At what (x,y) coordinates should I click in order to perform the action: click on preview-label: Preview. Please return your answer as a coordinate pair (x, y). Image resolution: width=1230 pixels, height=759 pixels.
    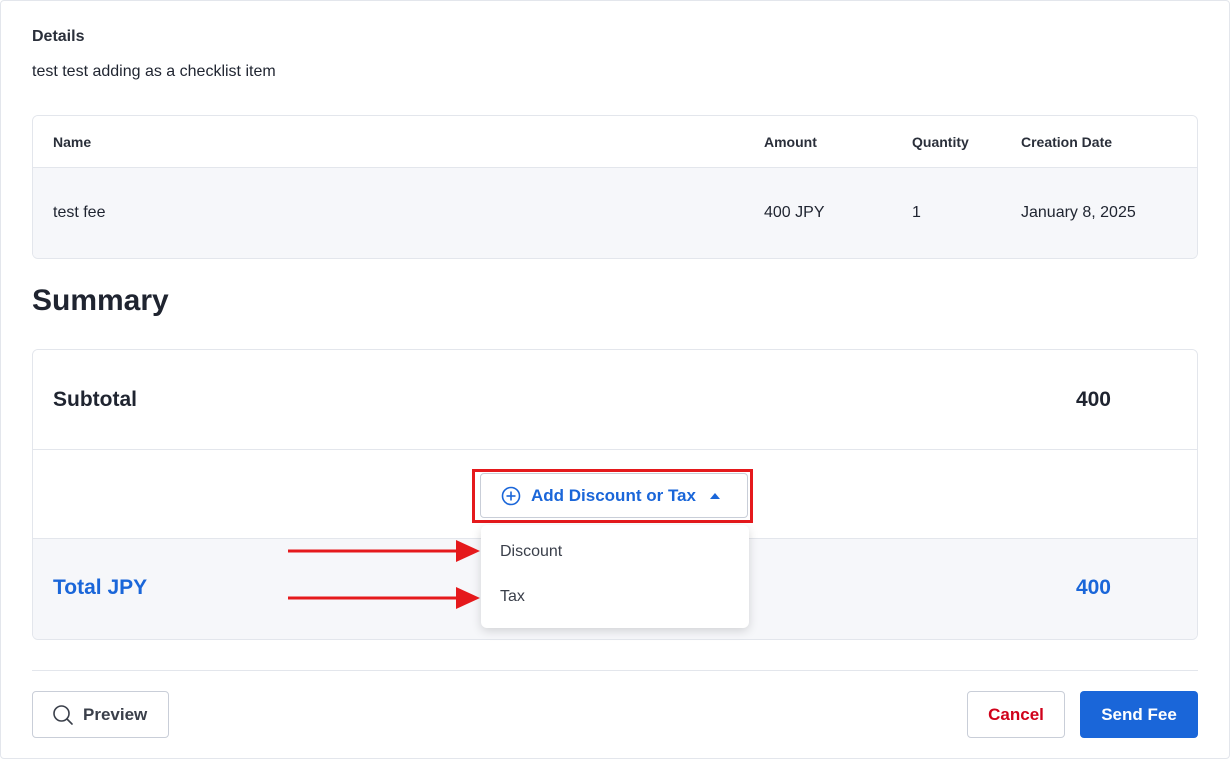
    Looking at the image, I should click on (115, 714).